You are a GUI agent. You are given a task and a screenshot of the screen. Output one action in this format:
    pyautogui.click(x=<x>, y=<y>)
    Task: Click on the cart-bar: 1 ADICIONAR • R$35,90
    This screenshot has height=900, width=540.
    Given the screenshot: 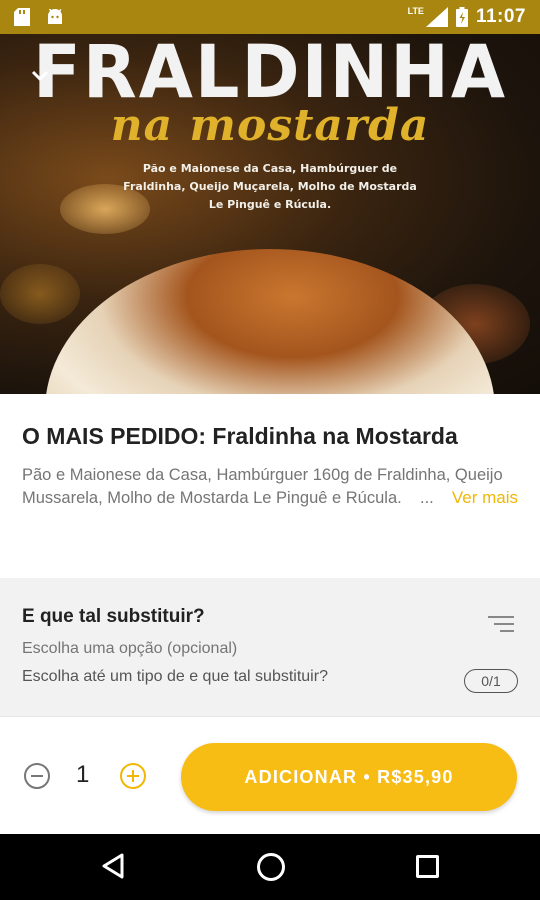 What is the action you would take?
    pyautogui.click(x=270, y=775)
    